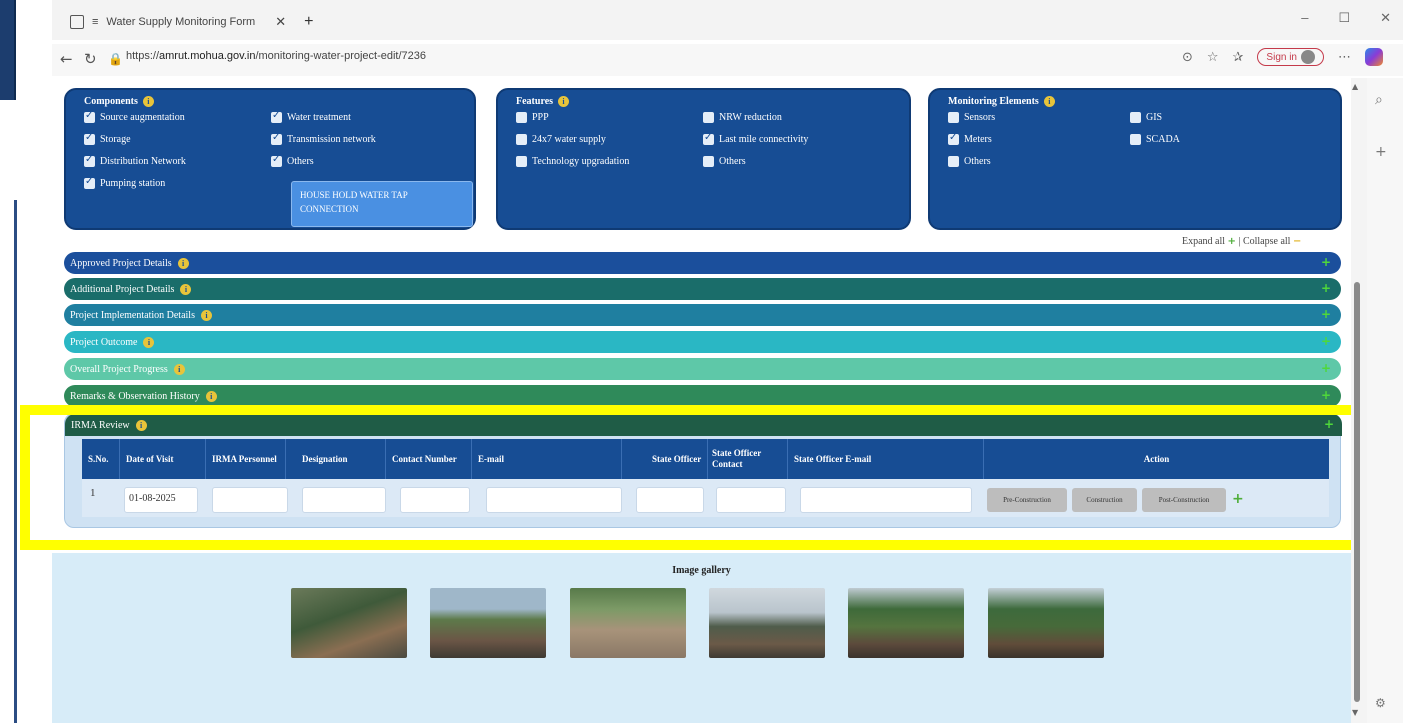 This screenshot has width=1403, height=723. Describe the element at coordinates (1355, 86) in the screenshot. I see `scroll-up-icon: ▲` at that location.